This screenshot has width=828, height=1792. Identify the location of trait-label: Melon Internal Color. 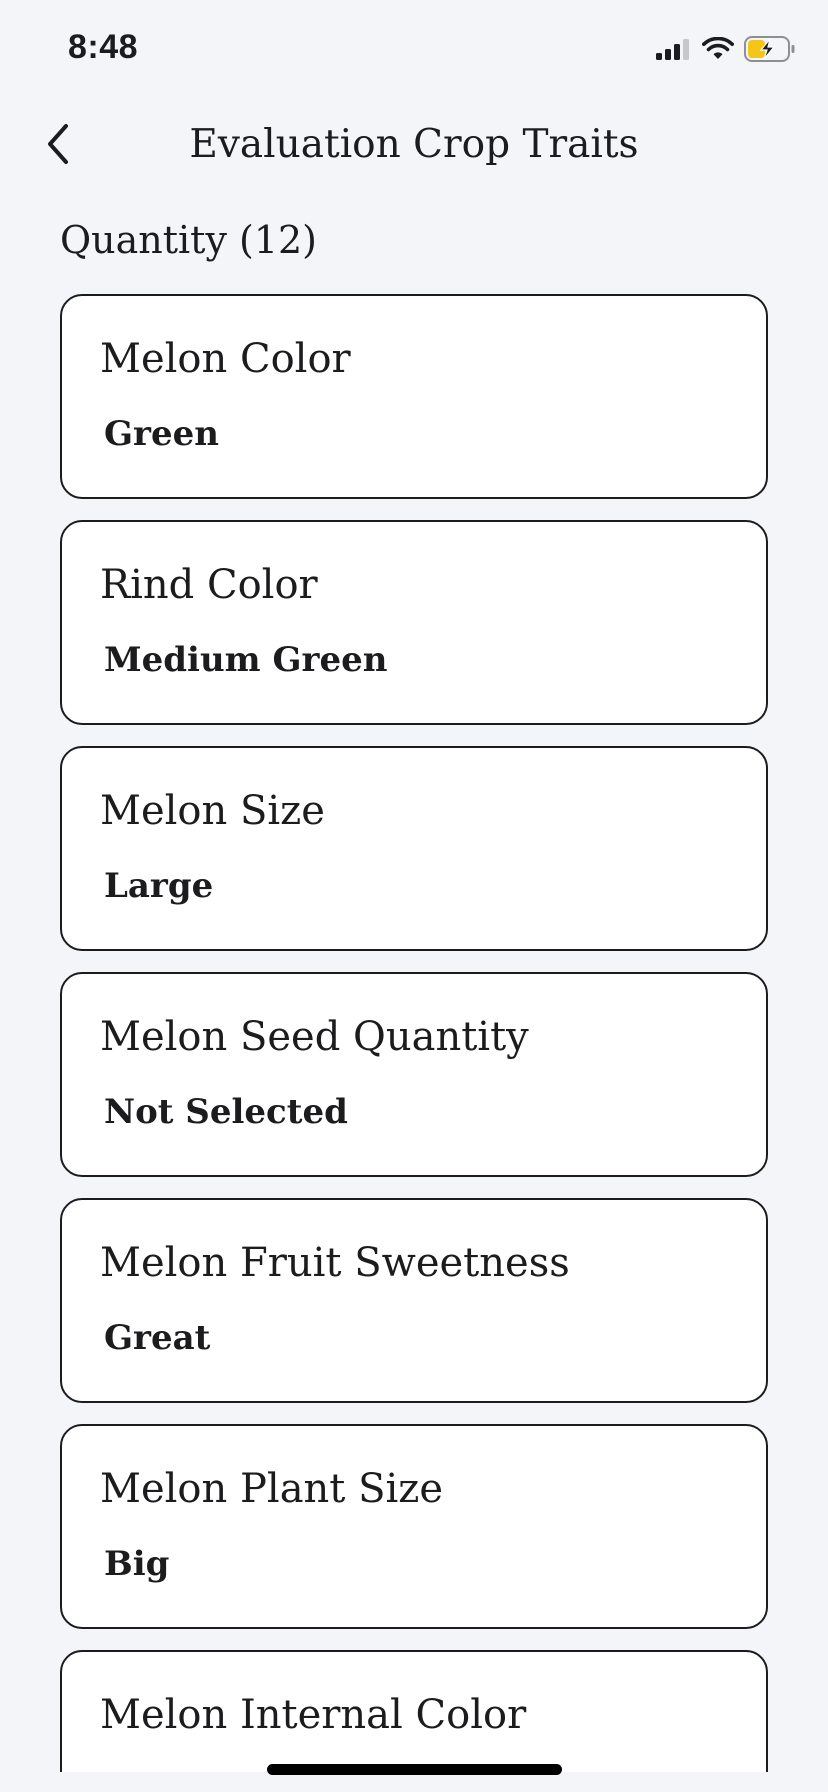
(313, 1715).